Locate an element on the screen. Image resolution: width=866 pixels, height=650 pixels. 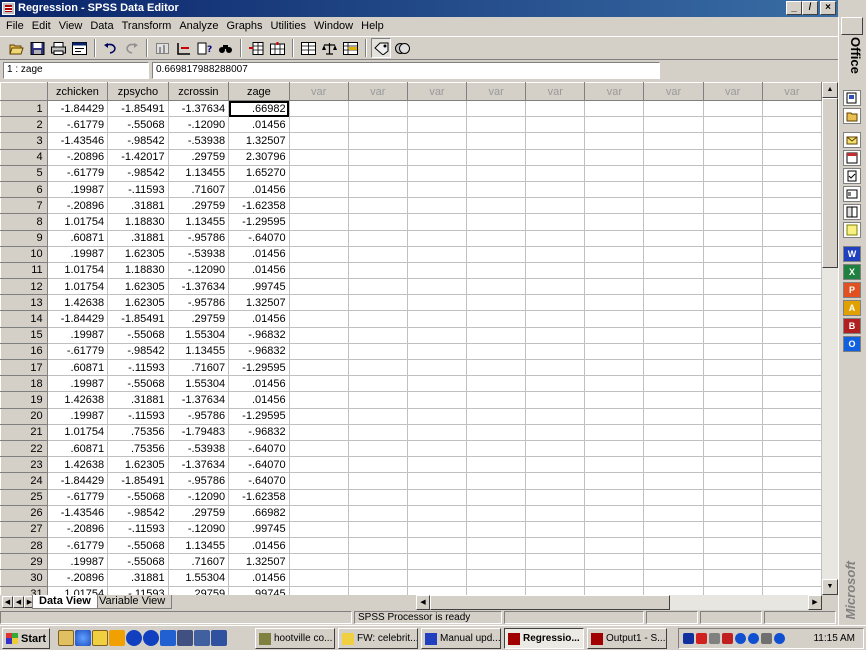
variables-icon: ? is located at coordinates (204, 48).